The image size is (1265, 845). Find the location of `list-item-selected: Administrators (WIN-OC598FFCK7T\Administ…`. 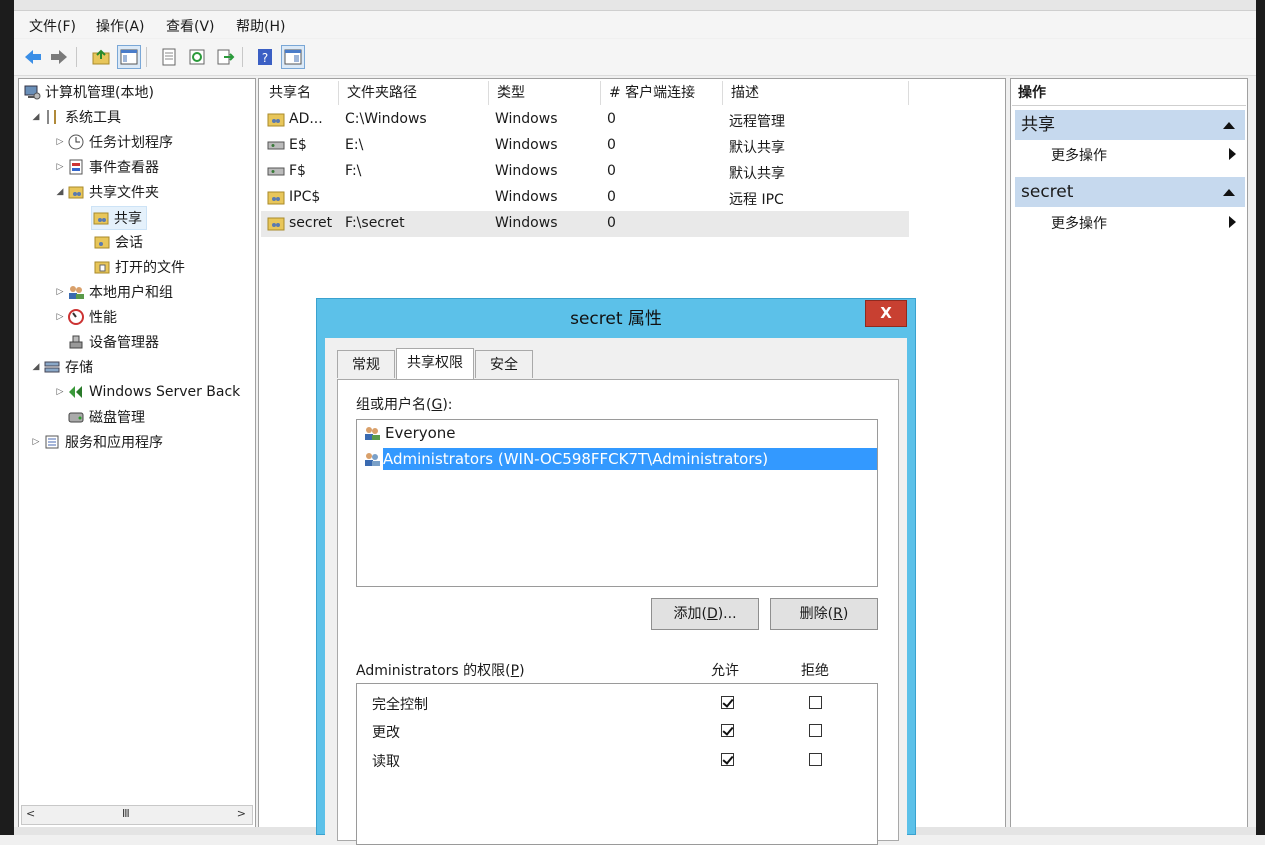

list-item-selected: Administrators (WIN-OC598FFCK7T\Administ… is located at coordinates (630, 459).